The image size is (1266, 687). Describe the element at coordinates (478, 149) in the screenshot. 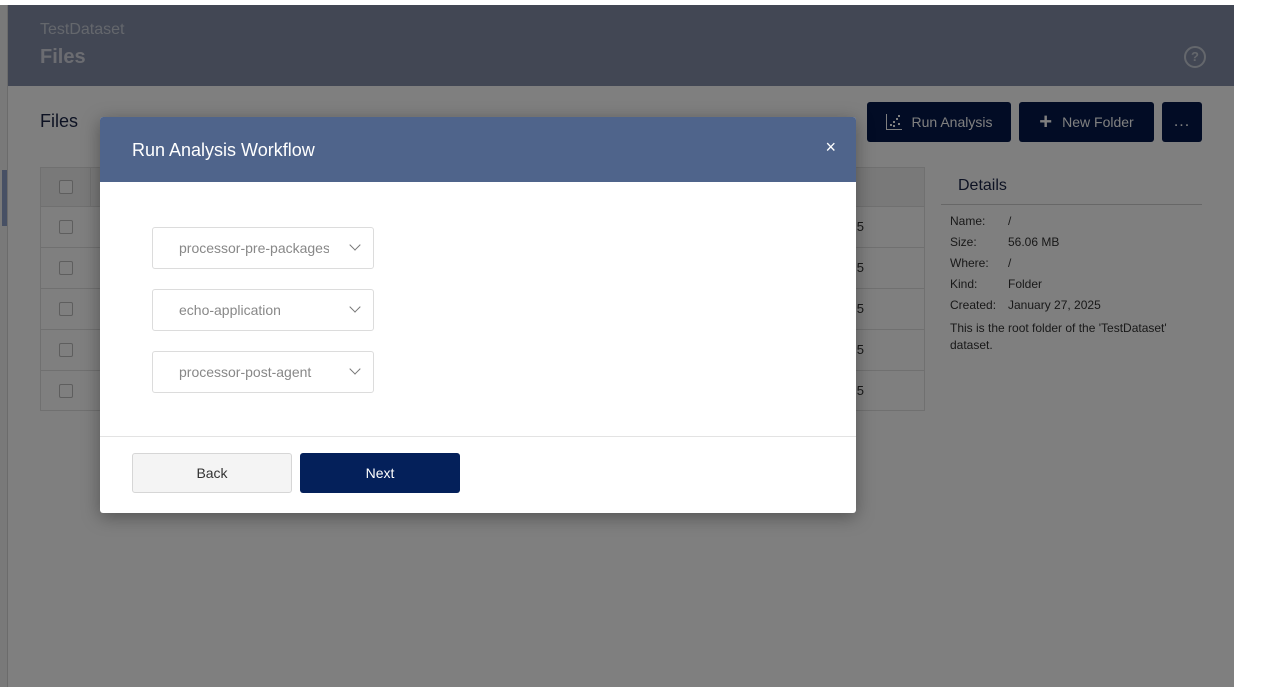

I see `dialog-header: Run Analysis Workflow ×` at that location.